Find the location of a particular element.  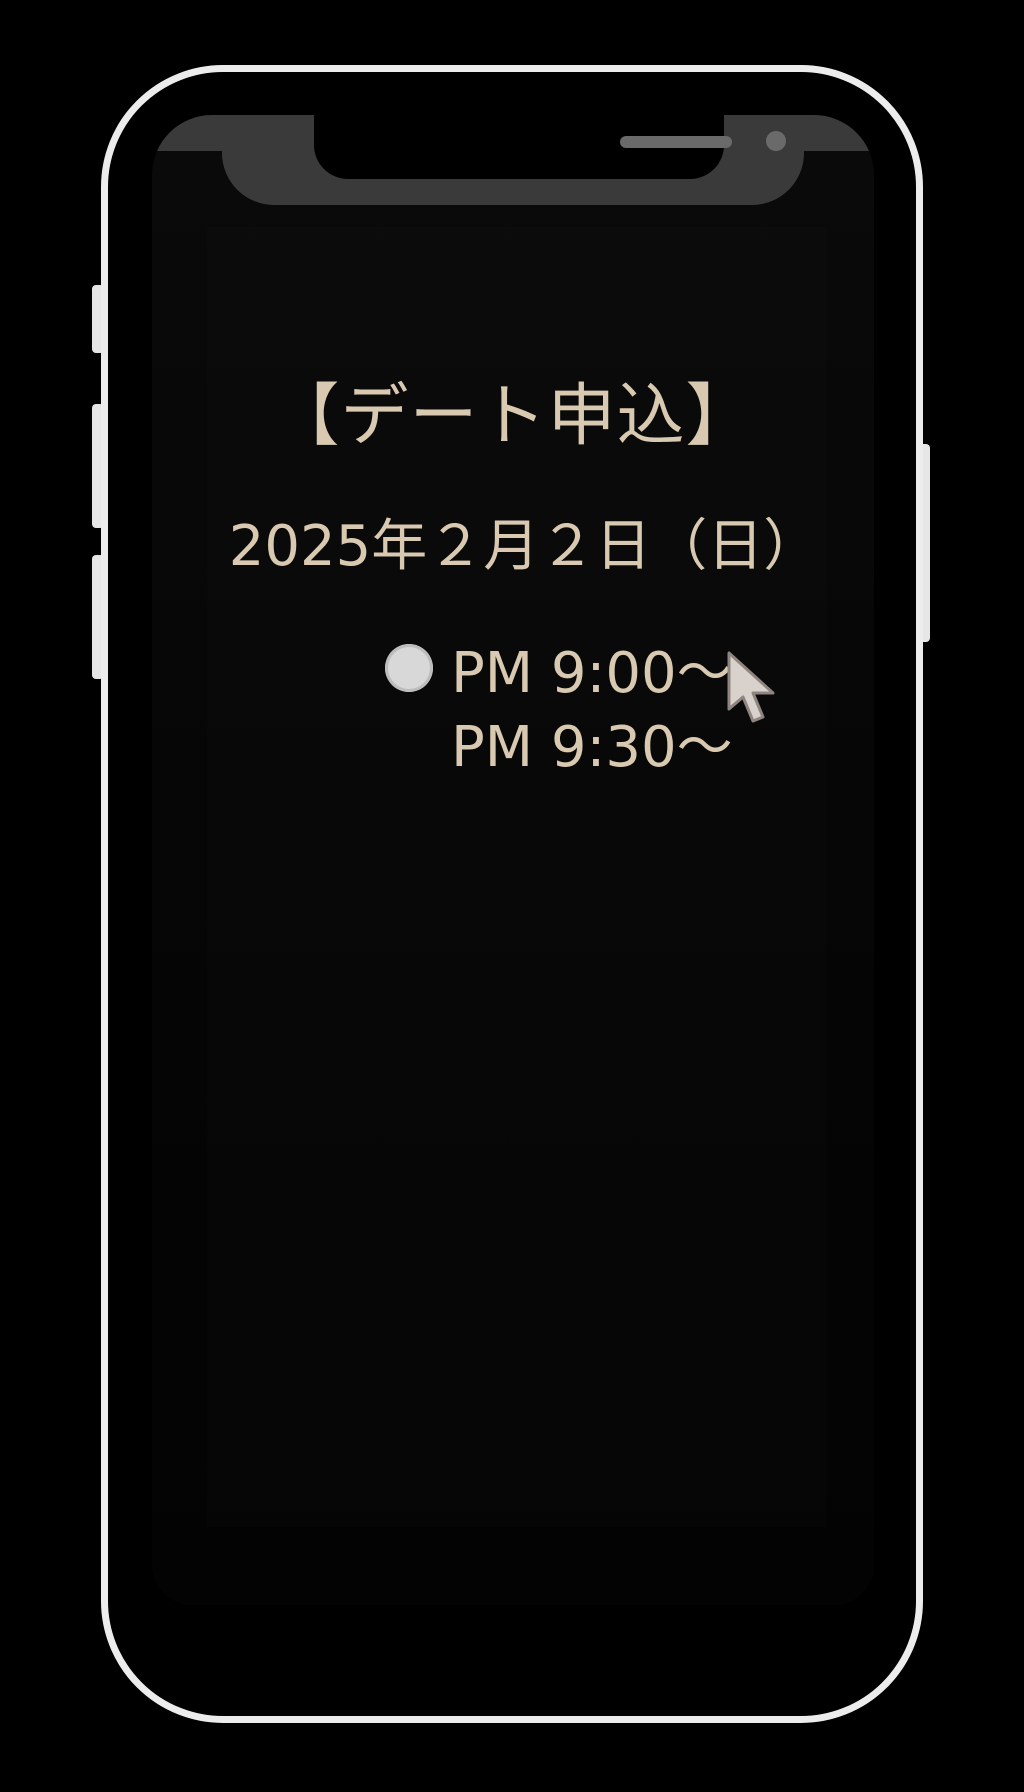

mouse-pointer-icon is located at coordinates (751, 687).